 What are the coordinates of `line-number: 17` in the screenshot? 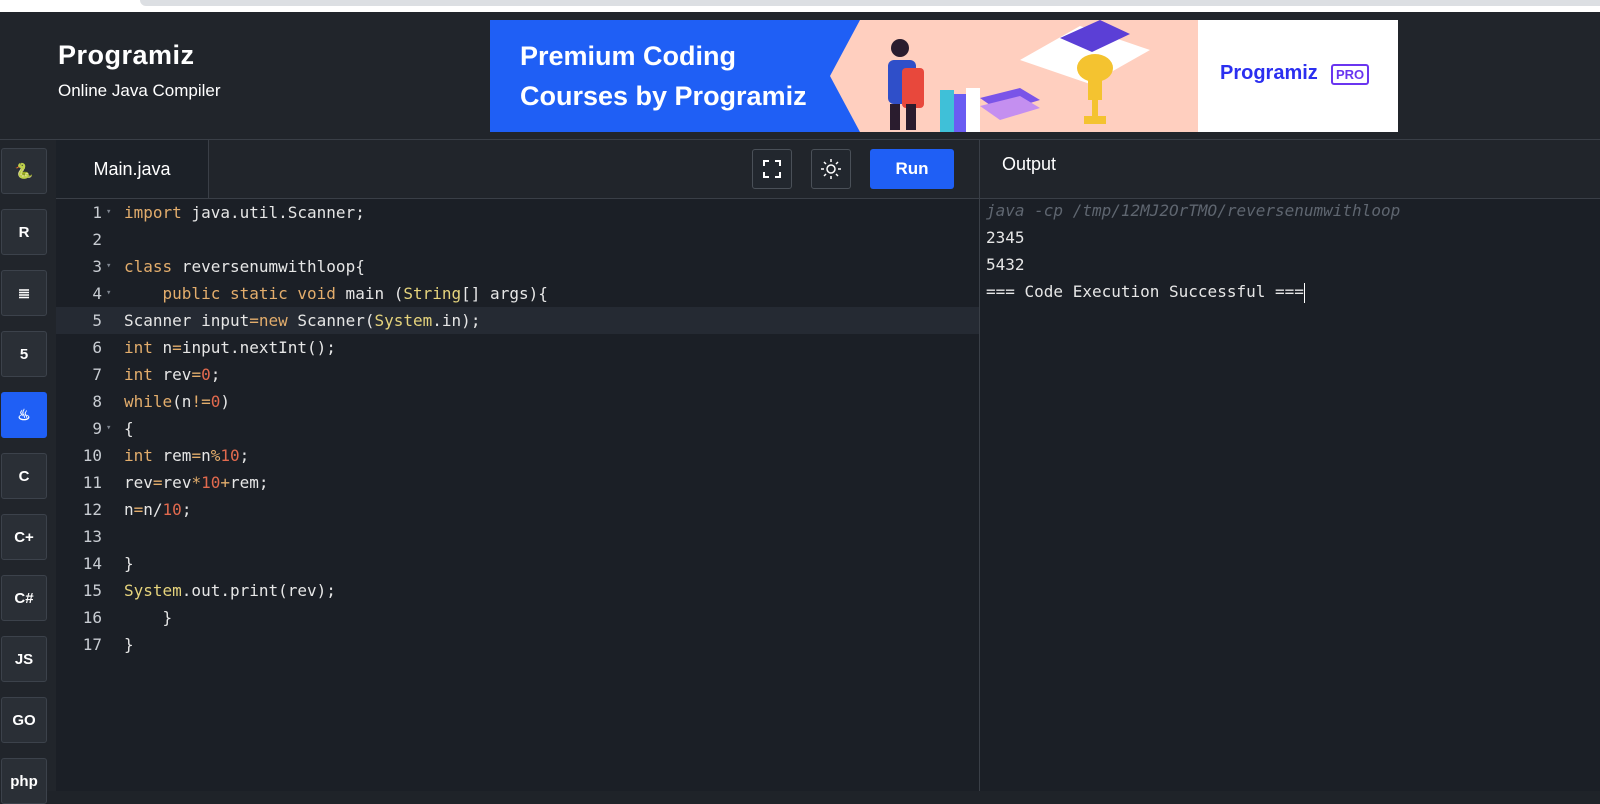 It's located at (92, 644).